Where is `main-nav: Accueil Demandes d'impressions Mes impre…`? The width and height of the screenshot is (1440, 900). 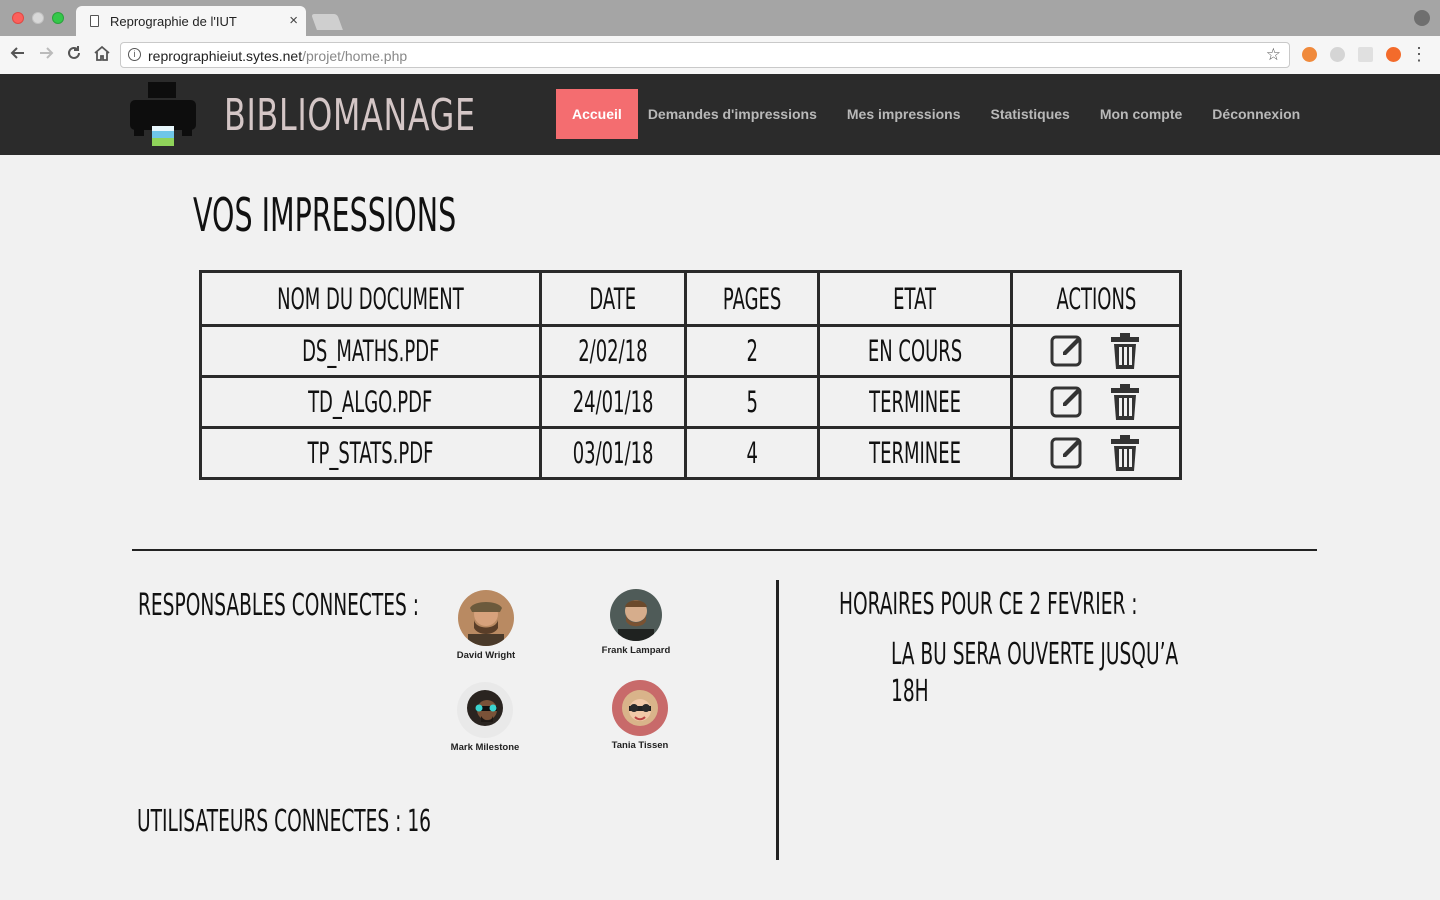 main-nav: Accueil Demandes d'impressions Mes impre… is located at coordinates (935, 114).